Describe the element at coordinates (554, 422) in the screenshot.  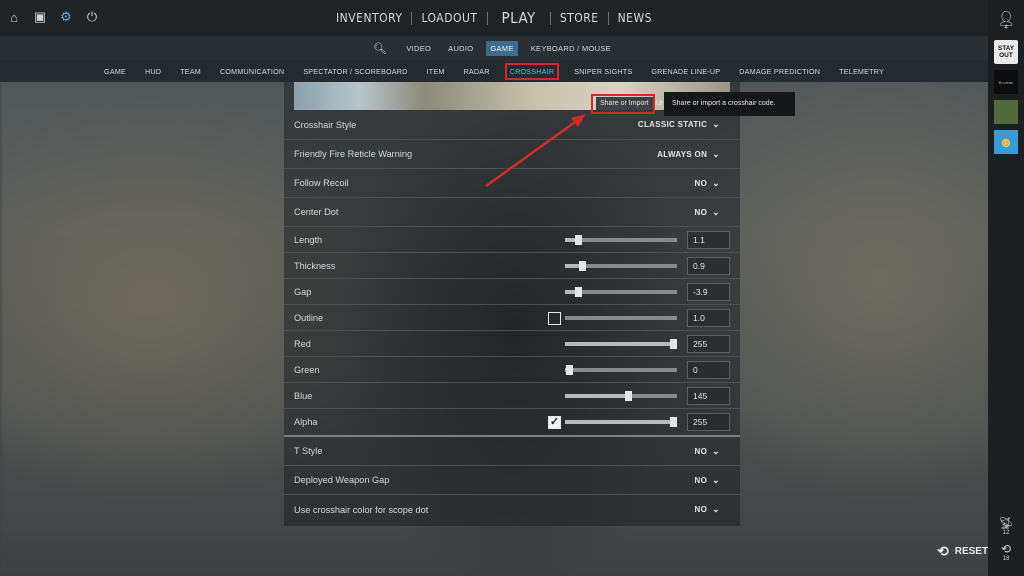
I see `alpha-checkbox: ✓` at that location.